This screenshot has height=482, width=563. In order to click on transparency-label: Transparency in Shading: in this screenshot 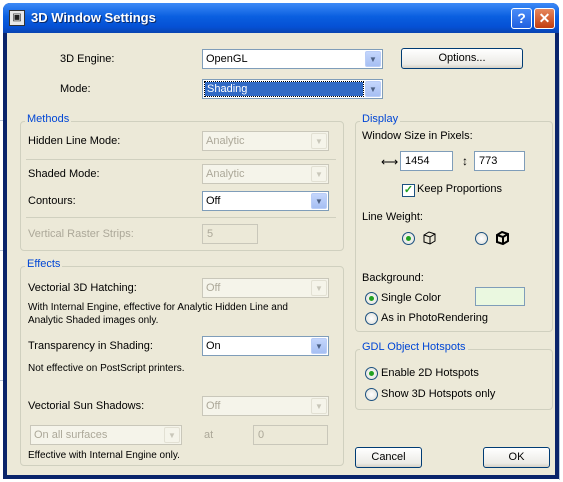, I will do `click(90, 346)`.